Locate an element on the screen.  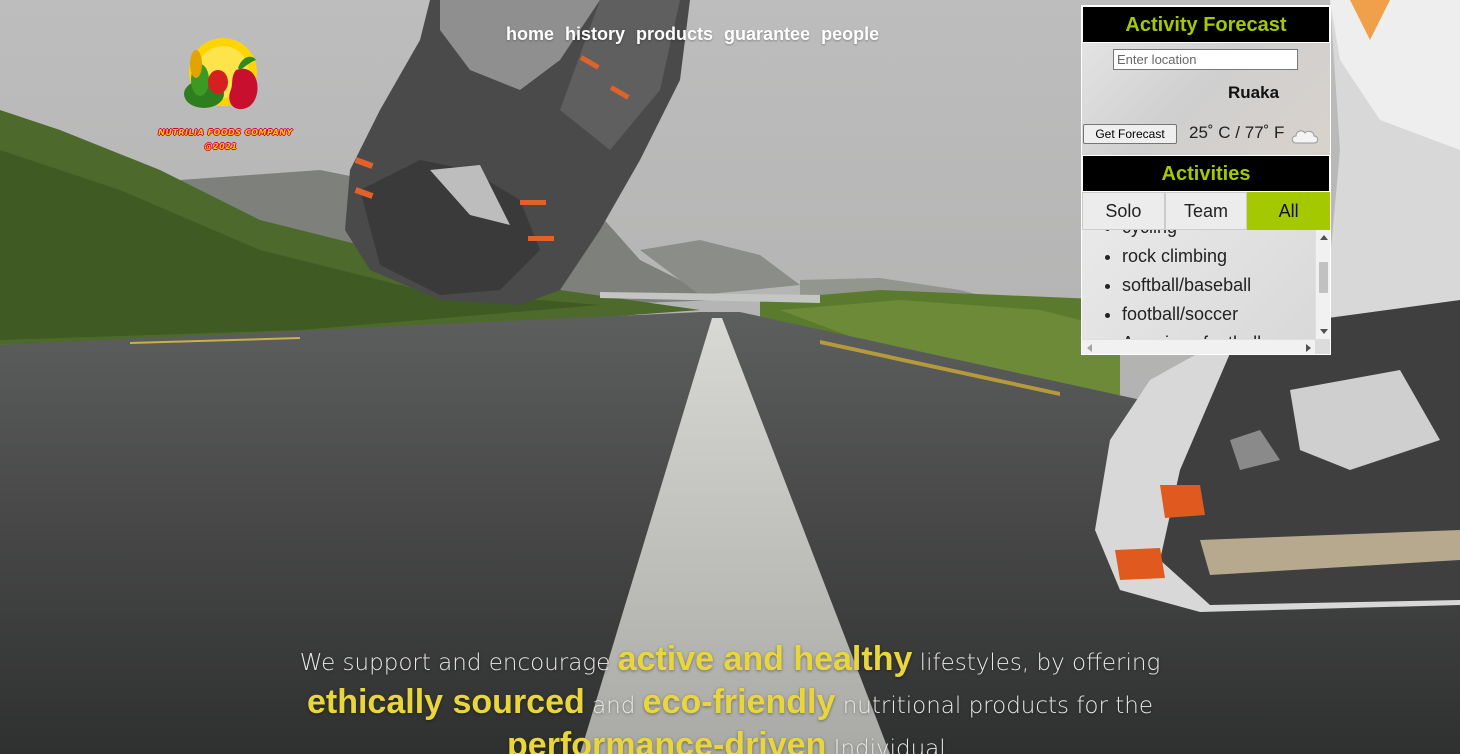
list-item: cycling is located at coordinates (1219, 236).